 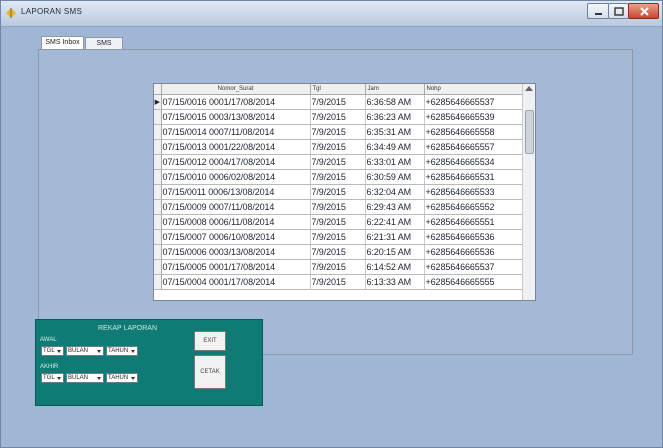 I want to click on cell-jam: 6:32:04 AM, so click(x=395, y=192).